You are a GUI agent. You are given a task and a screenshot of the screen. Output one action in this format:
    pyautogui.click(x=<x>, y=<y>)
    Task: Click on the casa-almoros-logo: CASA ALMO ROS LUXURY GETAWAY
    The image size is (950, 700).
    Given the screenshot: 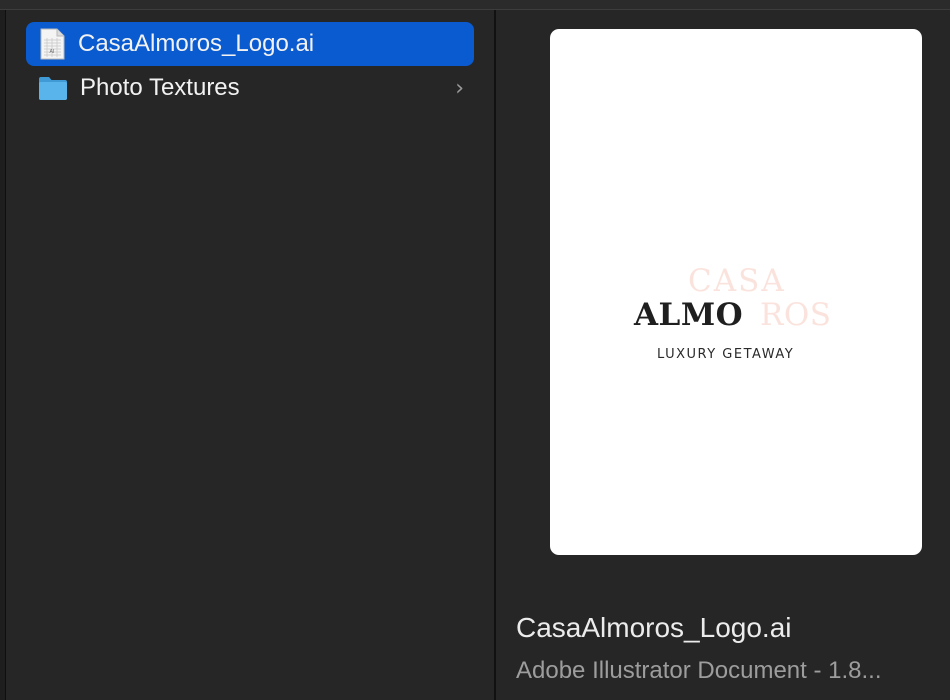 What is the action you would take?
    pyautogui.click(x=736, y=316)
    